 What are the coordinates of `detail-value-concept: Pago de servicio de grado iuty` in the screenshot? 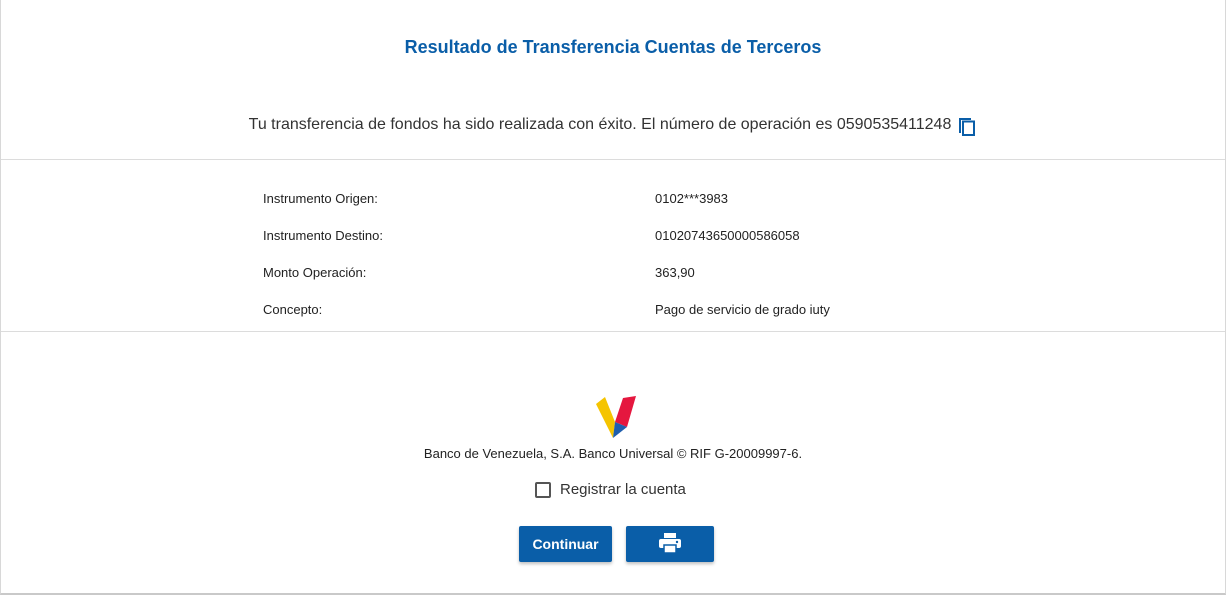 It's located at (742, 309).